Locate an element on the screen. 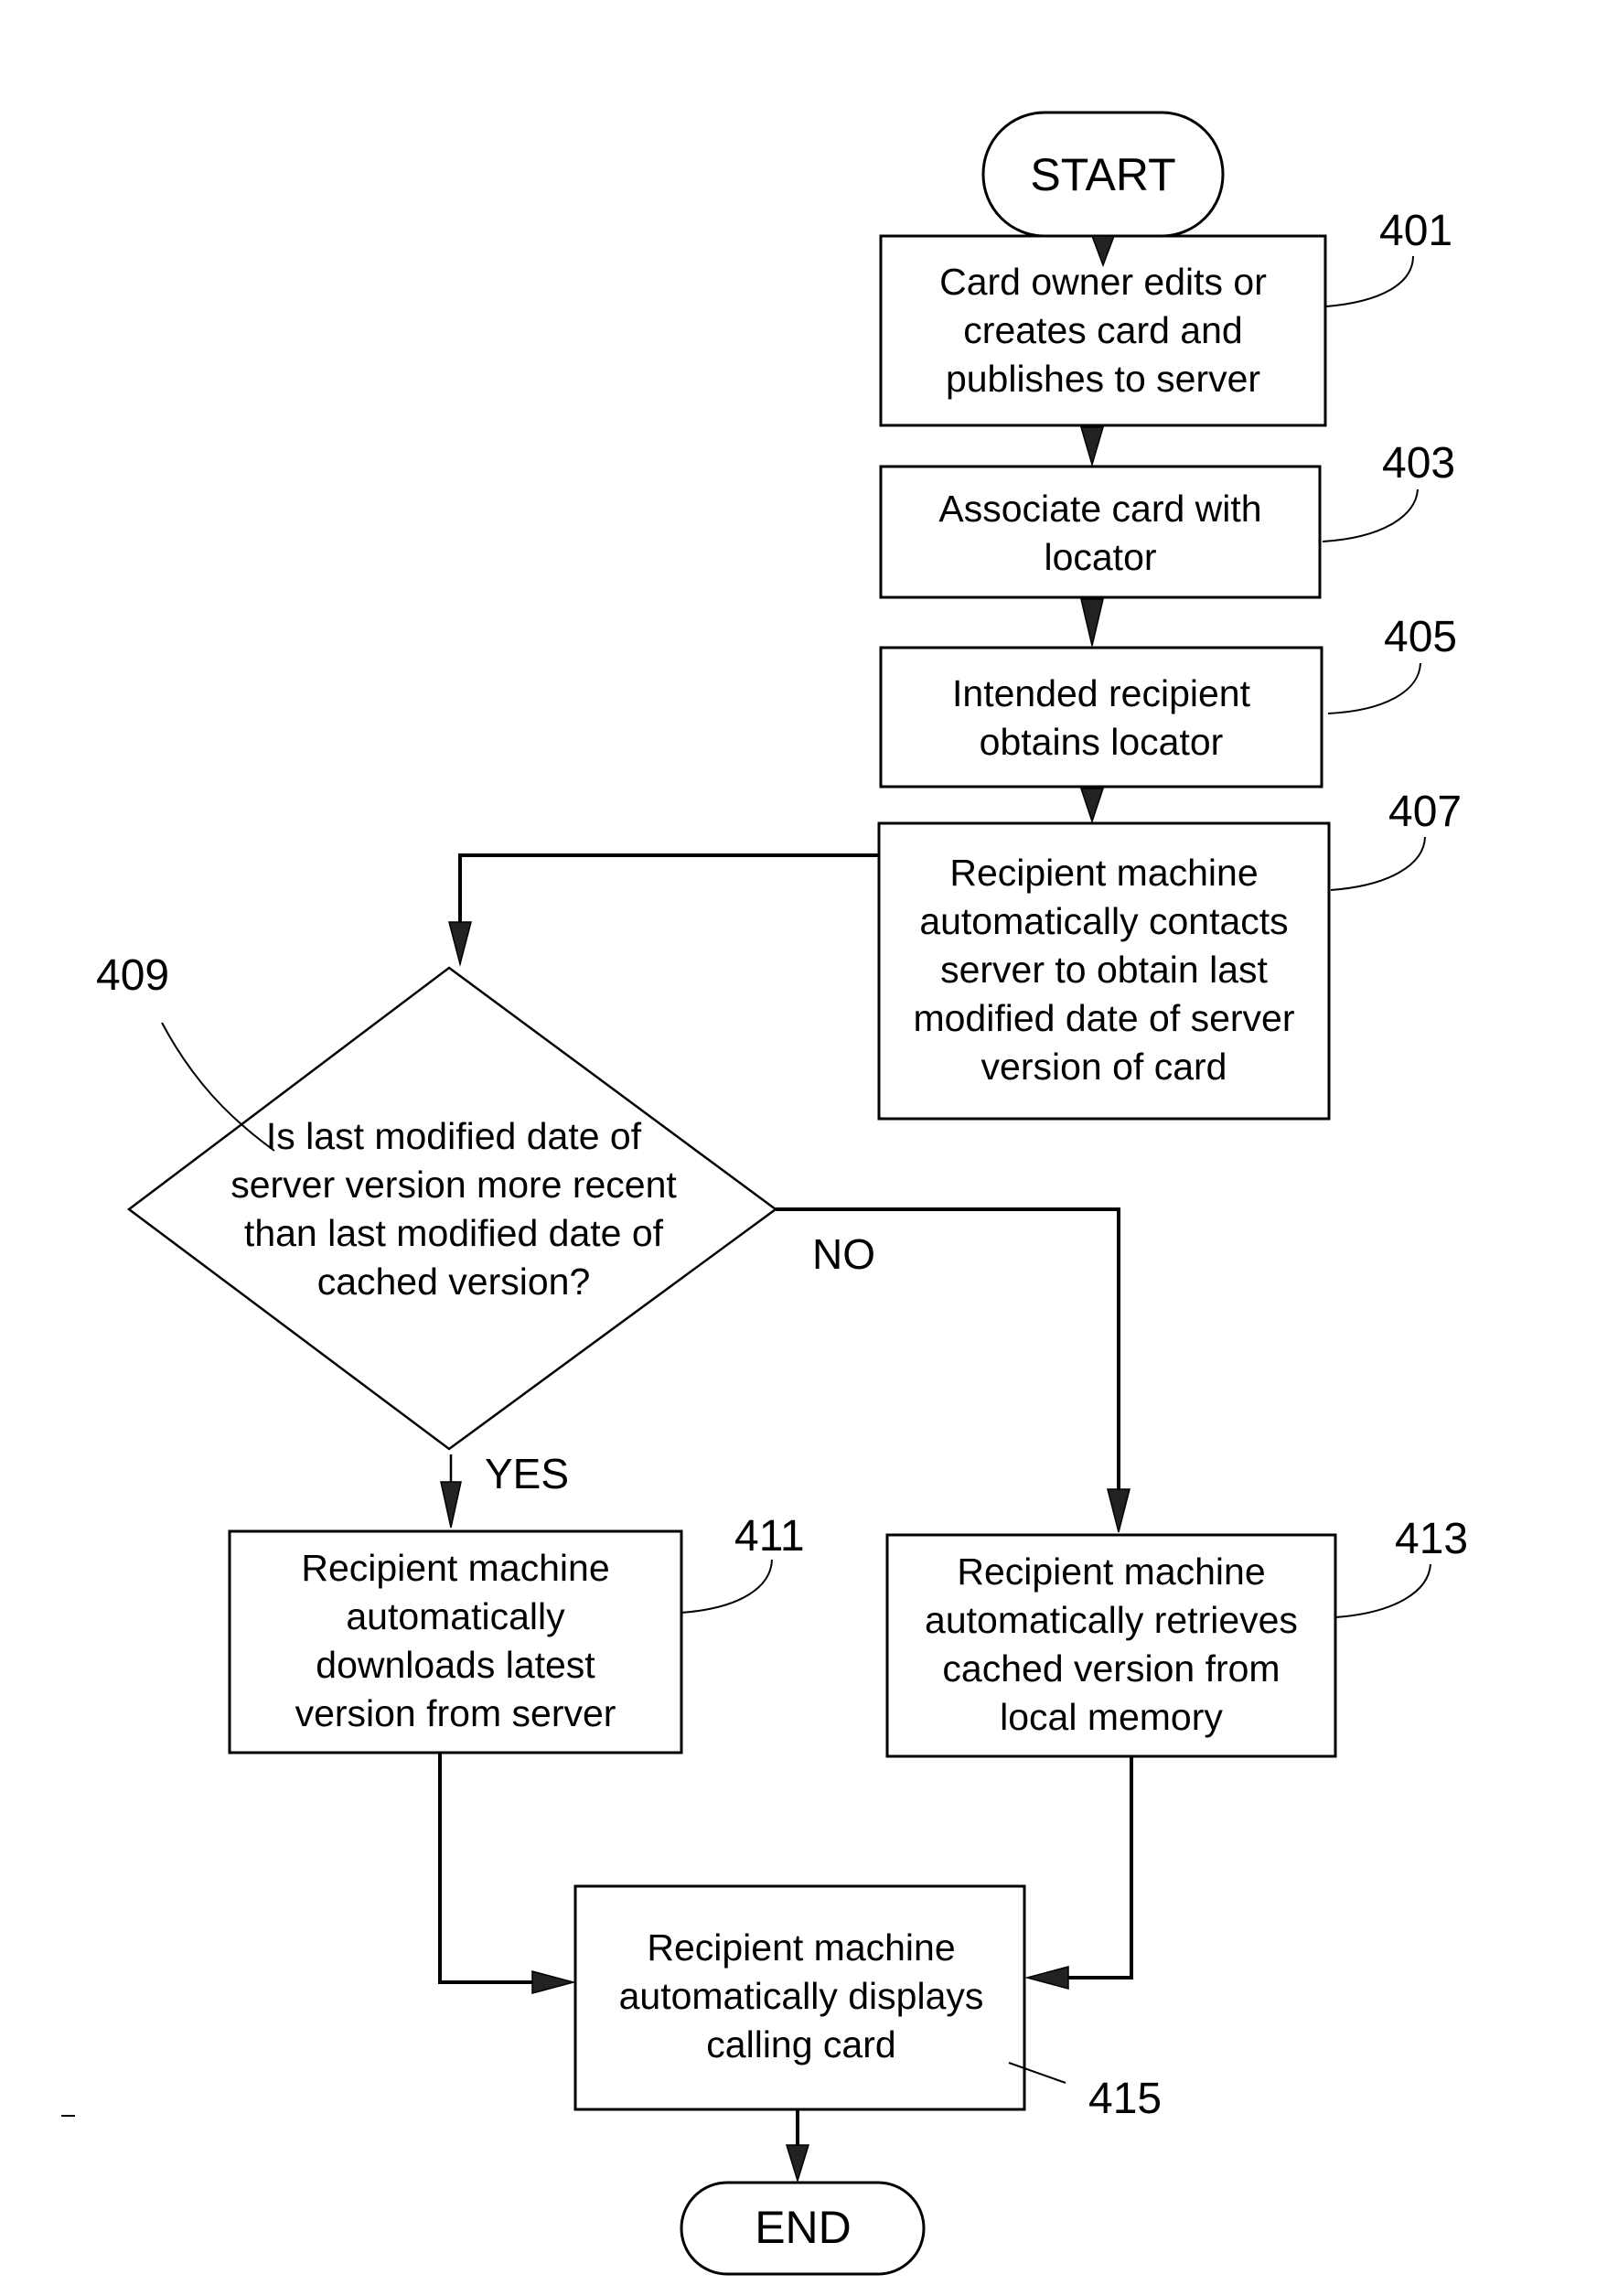  step-413-line-4: local memory is located at coordinates (1111, 1717).